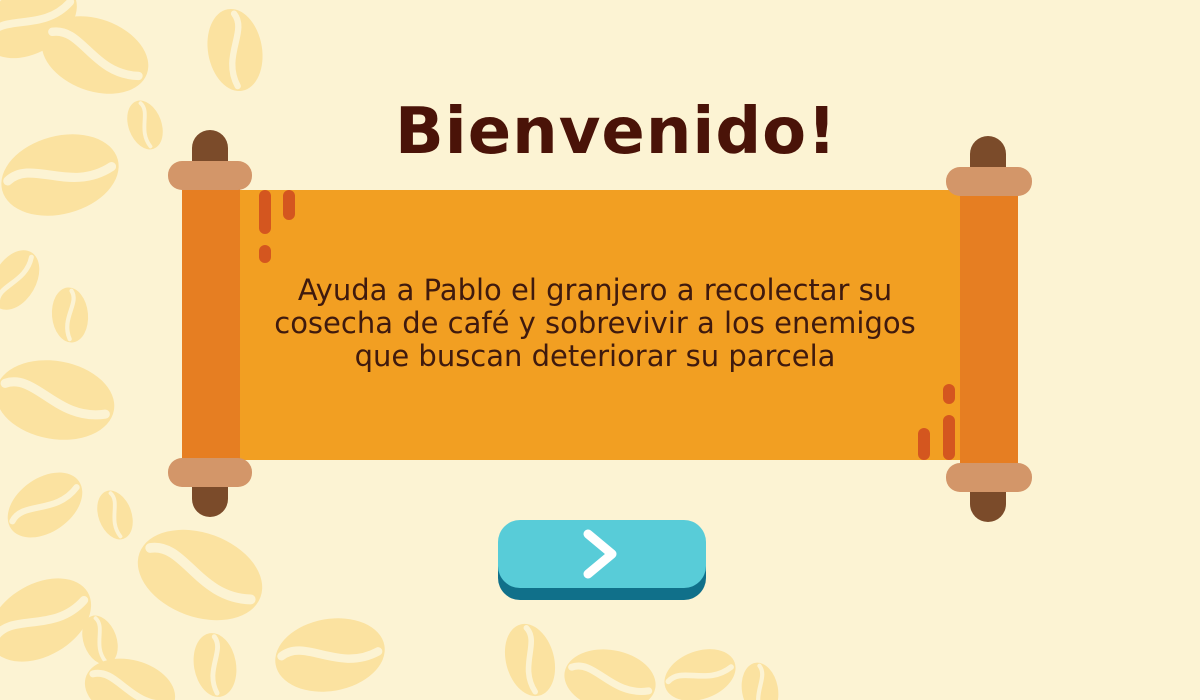 The height and width of the screenshot is (700, 1200). I want to click on next-button, so click(602, 560).